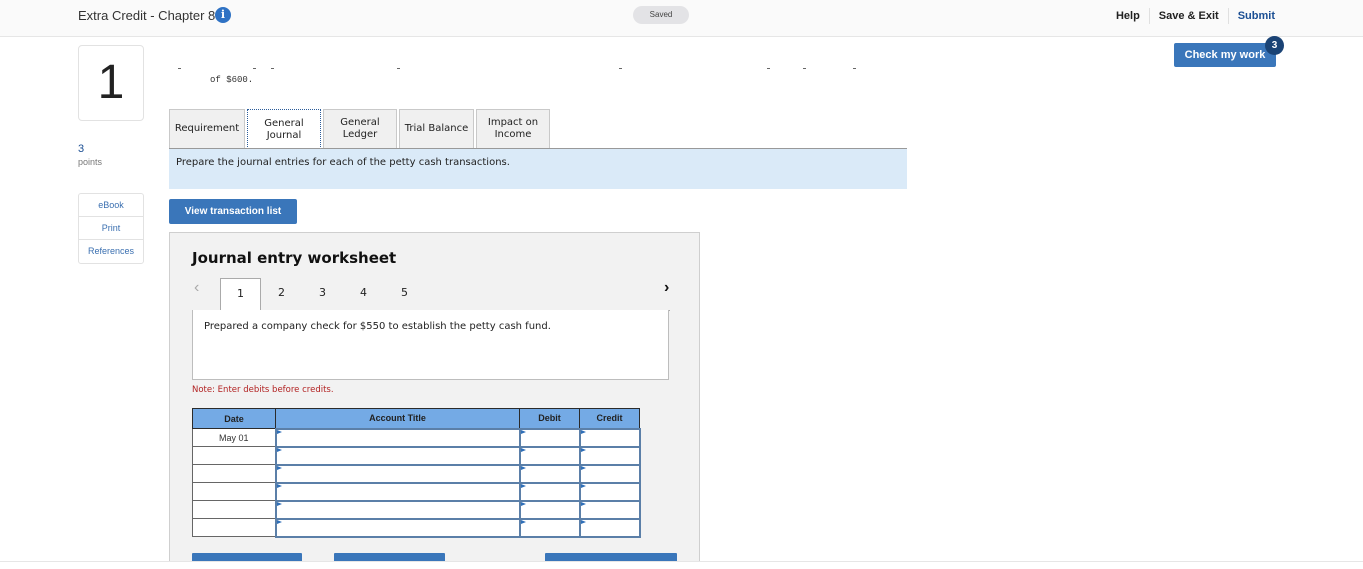  What do you see at coordinates (111, 83) in the screenshot?
I see `question-number: 1` at bounding box center [111, 83].